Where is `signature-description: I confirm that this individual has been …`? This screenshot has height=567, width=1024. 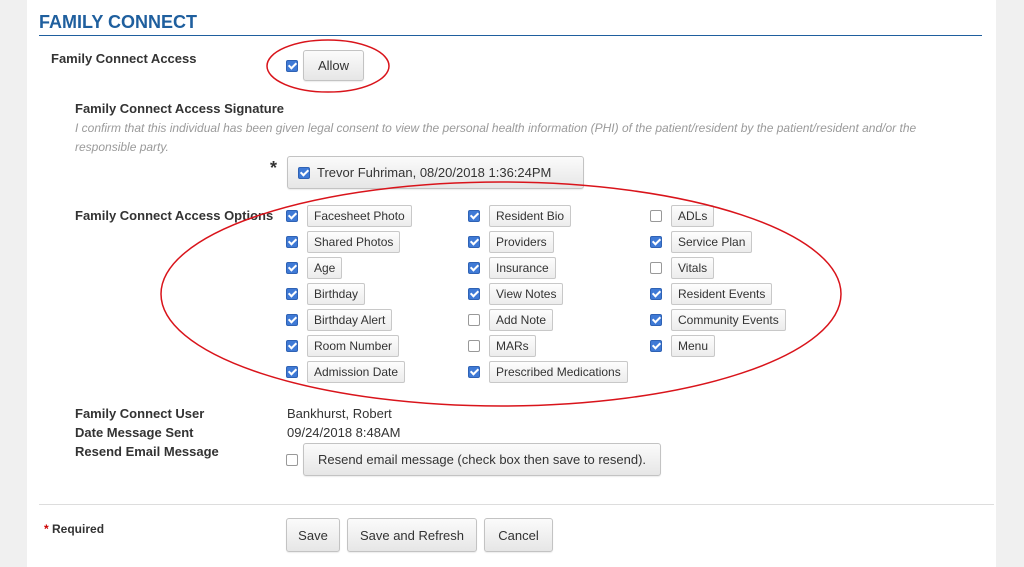 signature-description: I confirm that this individual has been … is located at coordinates (496, 137).